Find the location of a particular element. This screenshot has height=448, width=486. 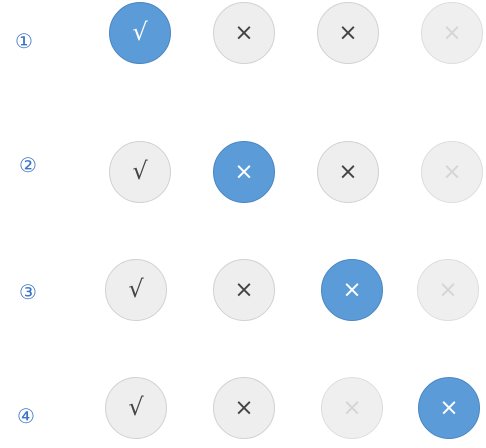

row-3-cross-button-1: × is located at coordinates (244, 290).